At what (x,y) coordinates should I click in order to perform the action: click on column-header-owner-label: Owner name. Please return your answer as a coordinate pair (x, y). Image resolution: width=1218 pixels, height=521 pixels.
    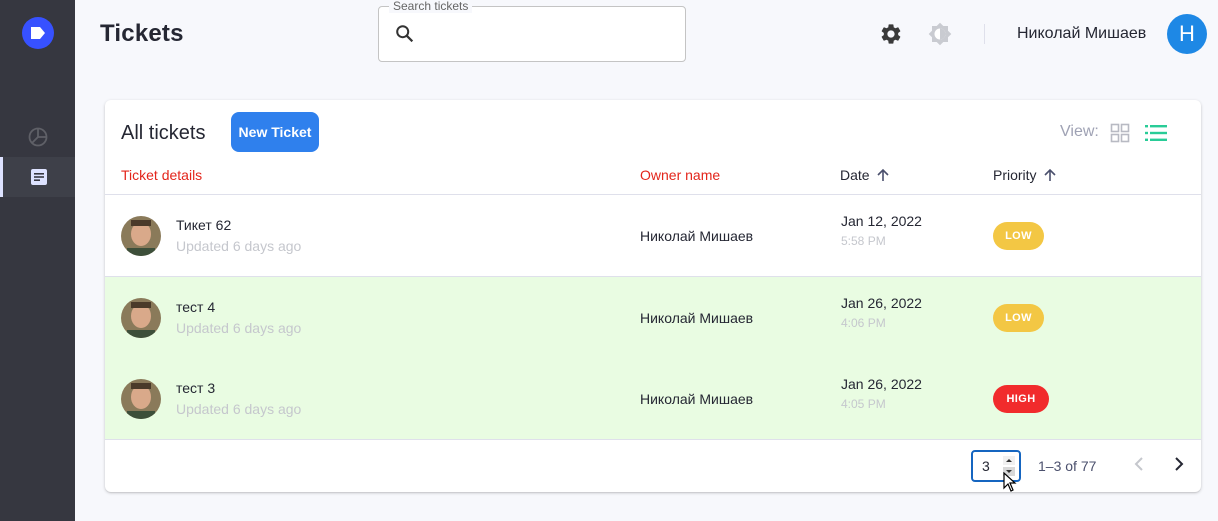
    Looking at the image, I should click on (680, 175).